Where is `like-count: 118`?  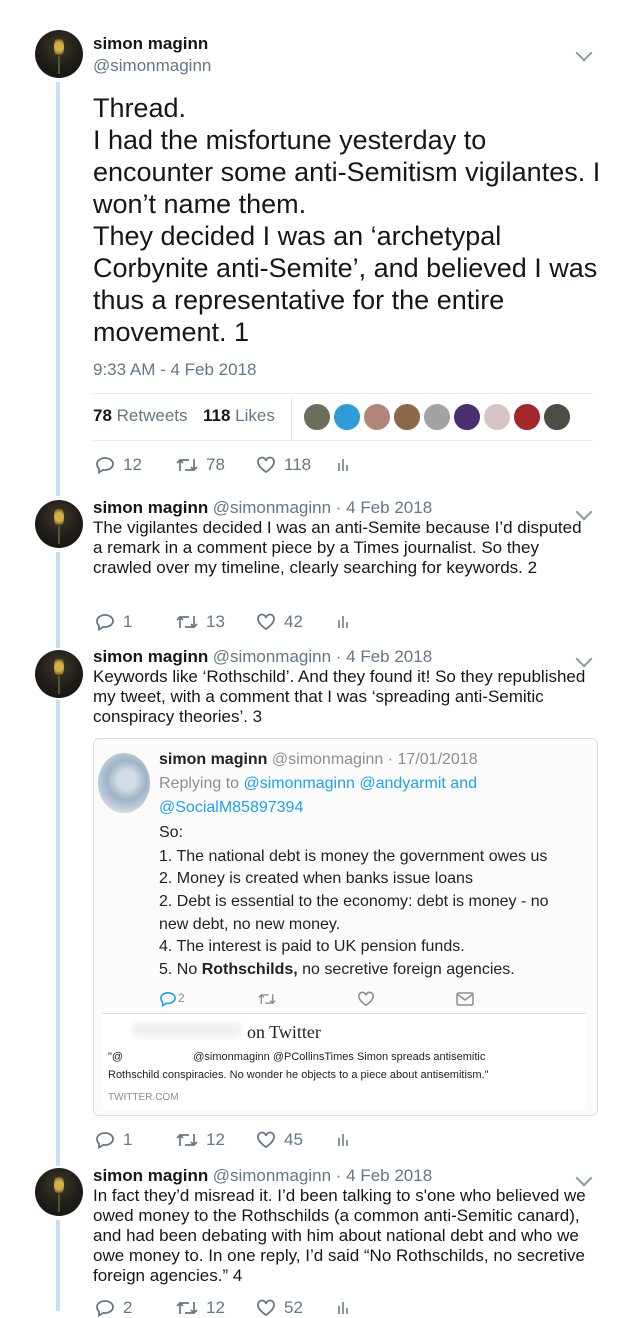 like-count: 118 is located at coordinates (298, 464).